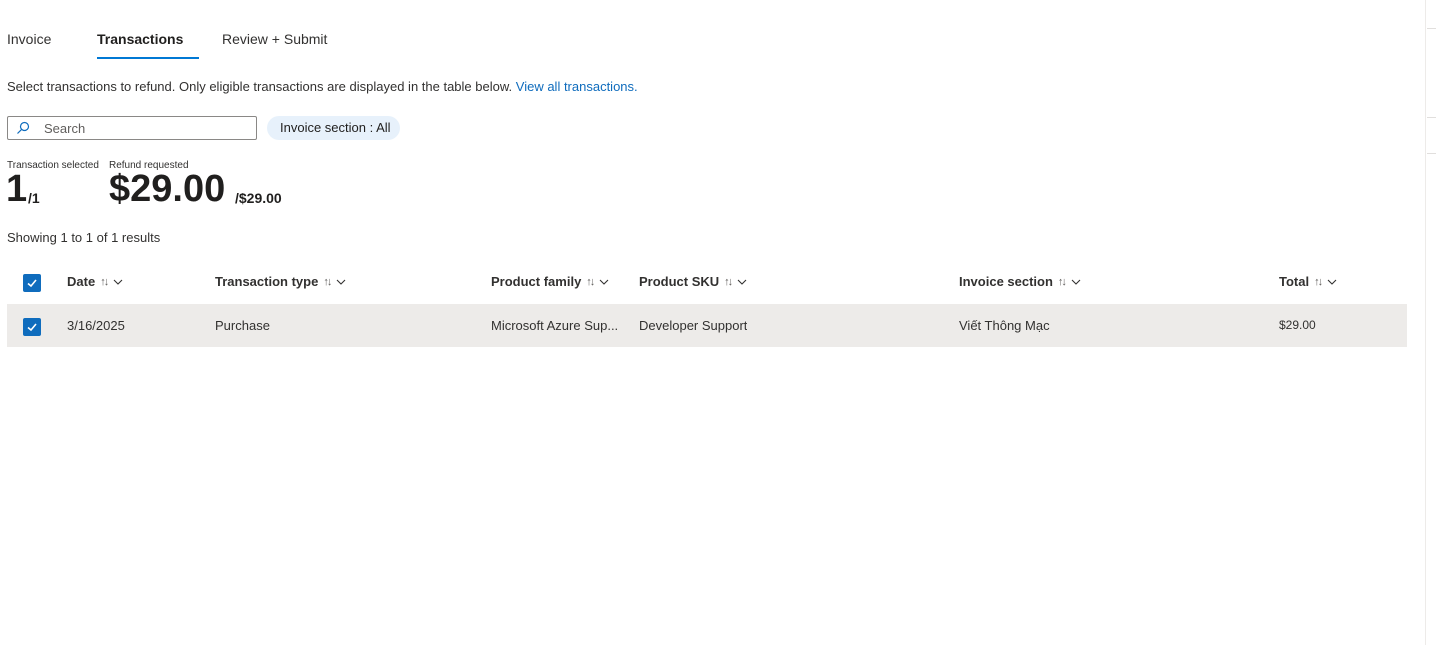 Image resolution: width=1436 pixels, height=645 pixels. Describe the element at coordinates (84, 237) in the screenshot. I see `results-count: Showing 1 to 1 of 1 results` at that location.